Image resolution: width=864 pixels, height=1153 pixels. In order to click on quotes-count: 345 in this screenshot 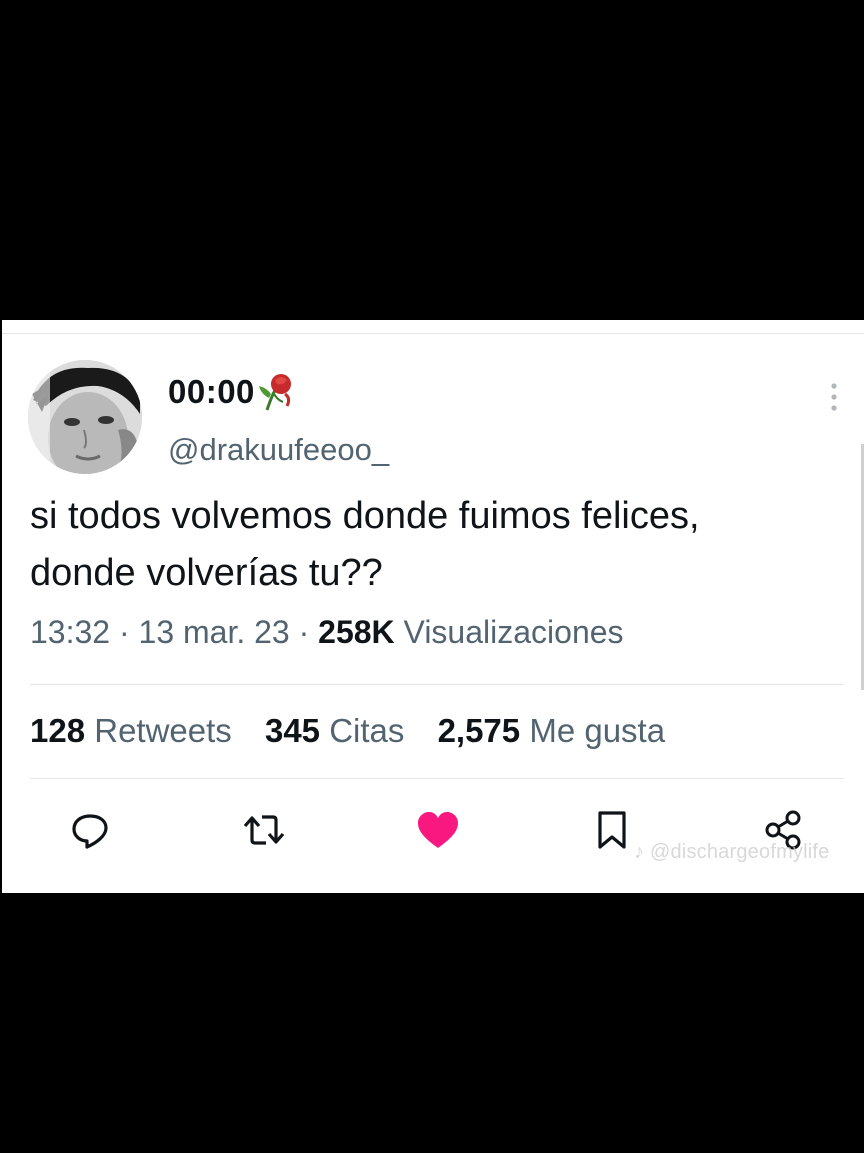, I will do `click(292, 730)`.